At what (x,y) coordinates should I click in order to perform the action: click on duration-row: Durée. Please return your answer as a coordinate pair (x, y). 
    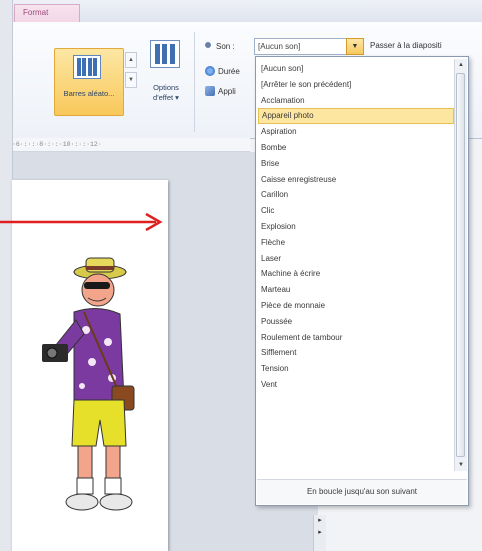
    Looking at the image, I should click on (222, 71).